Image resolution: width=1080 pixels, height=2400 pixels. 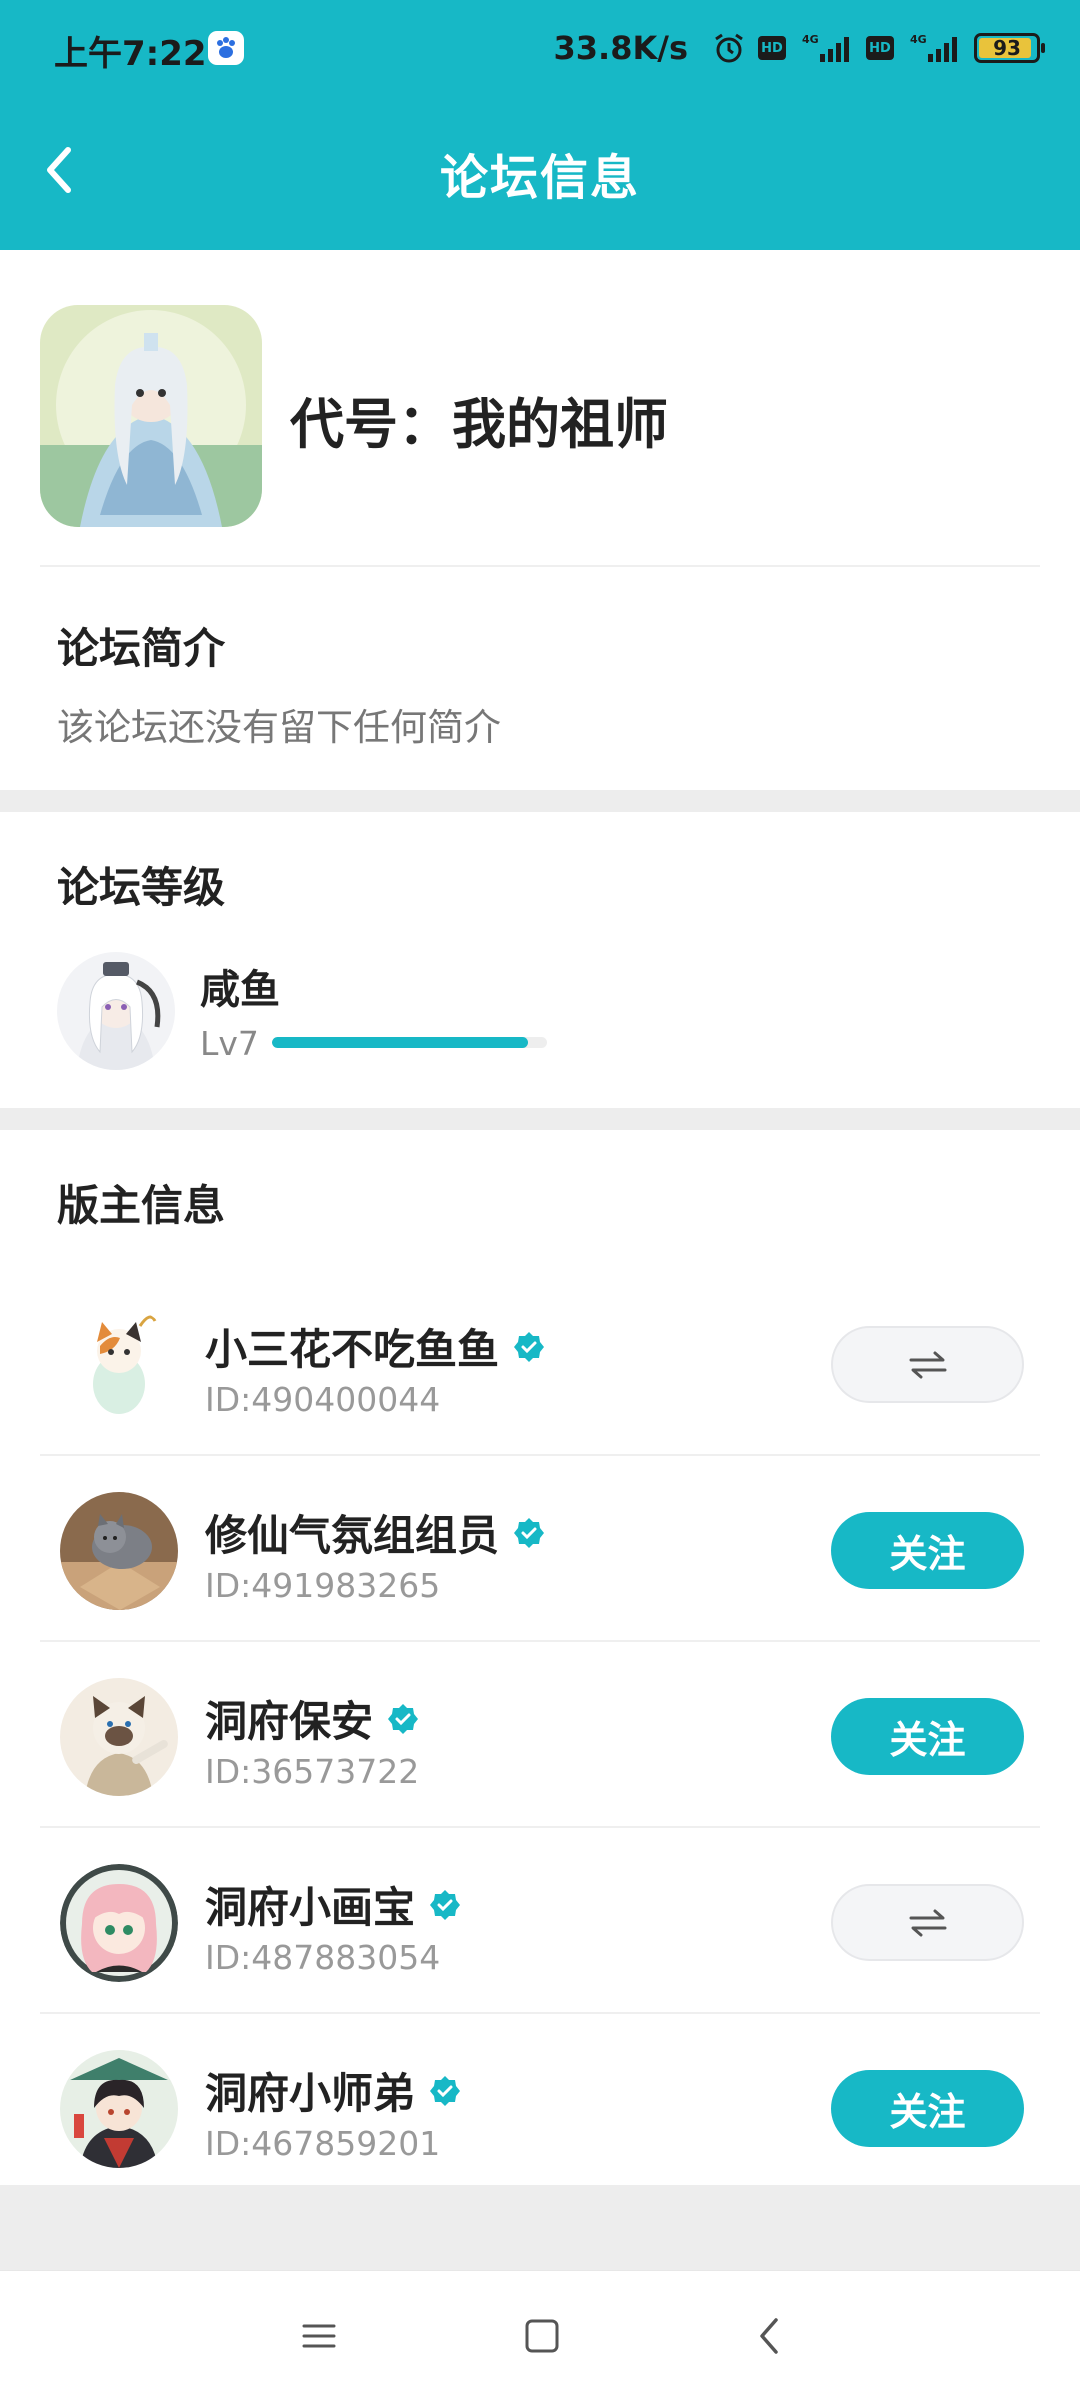 What do you see at coordinates (240, 990) in the screenshot?
I see `level-name: 咸鱼` at bounding box center [240, 990].